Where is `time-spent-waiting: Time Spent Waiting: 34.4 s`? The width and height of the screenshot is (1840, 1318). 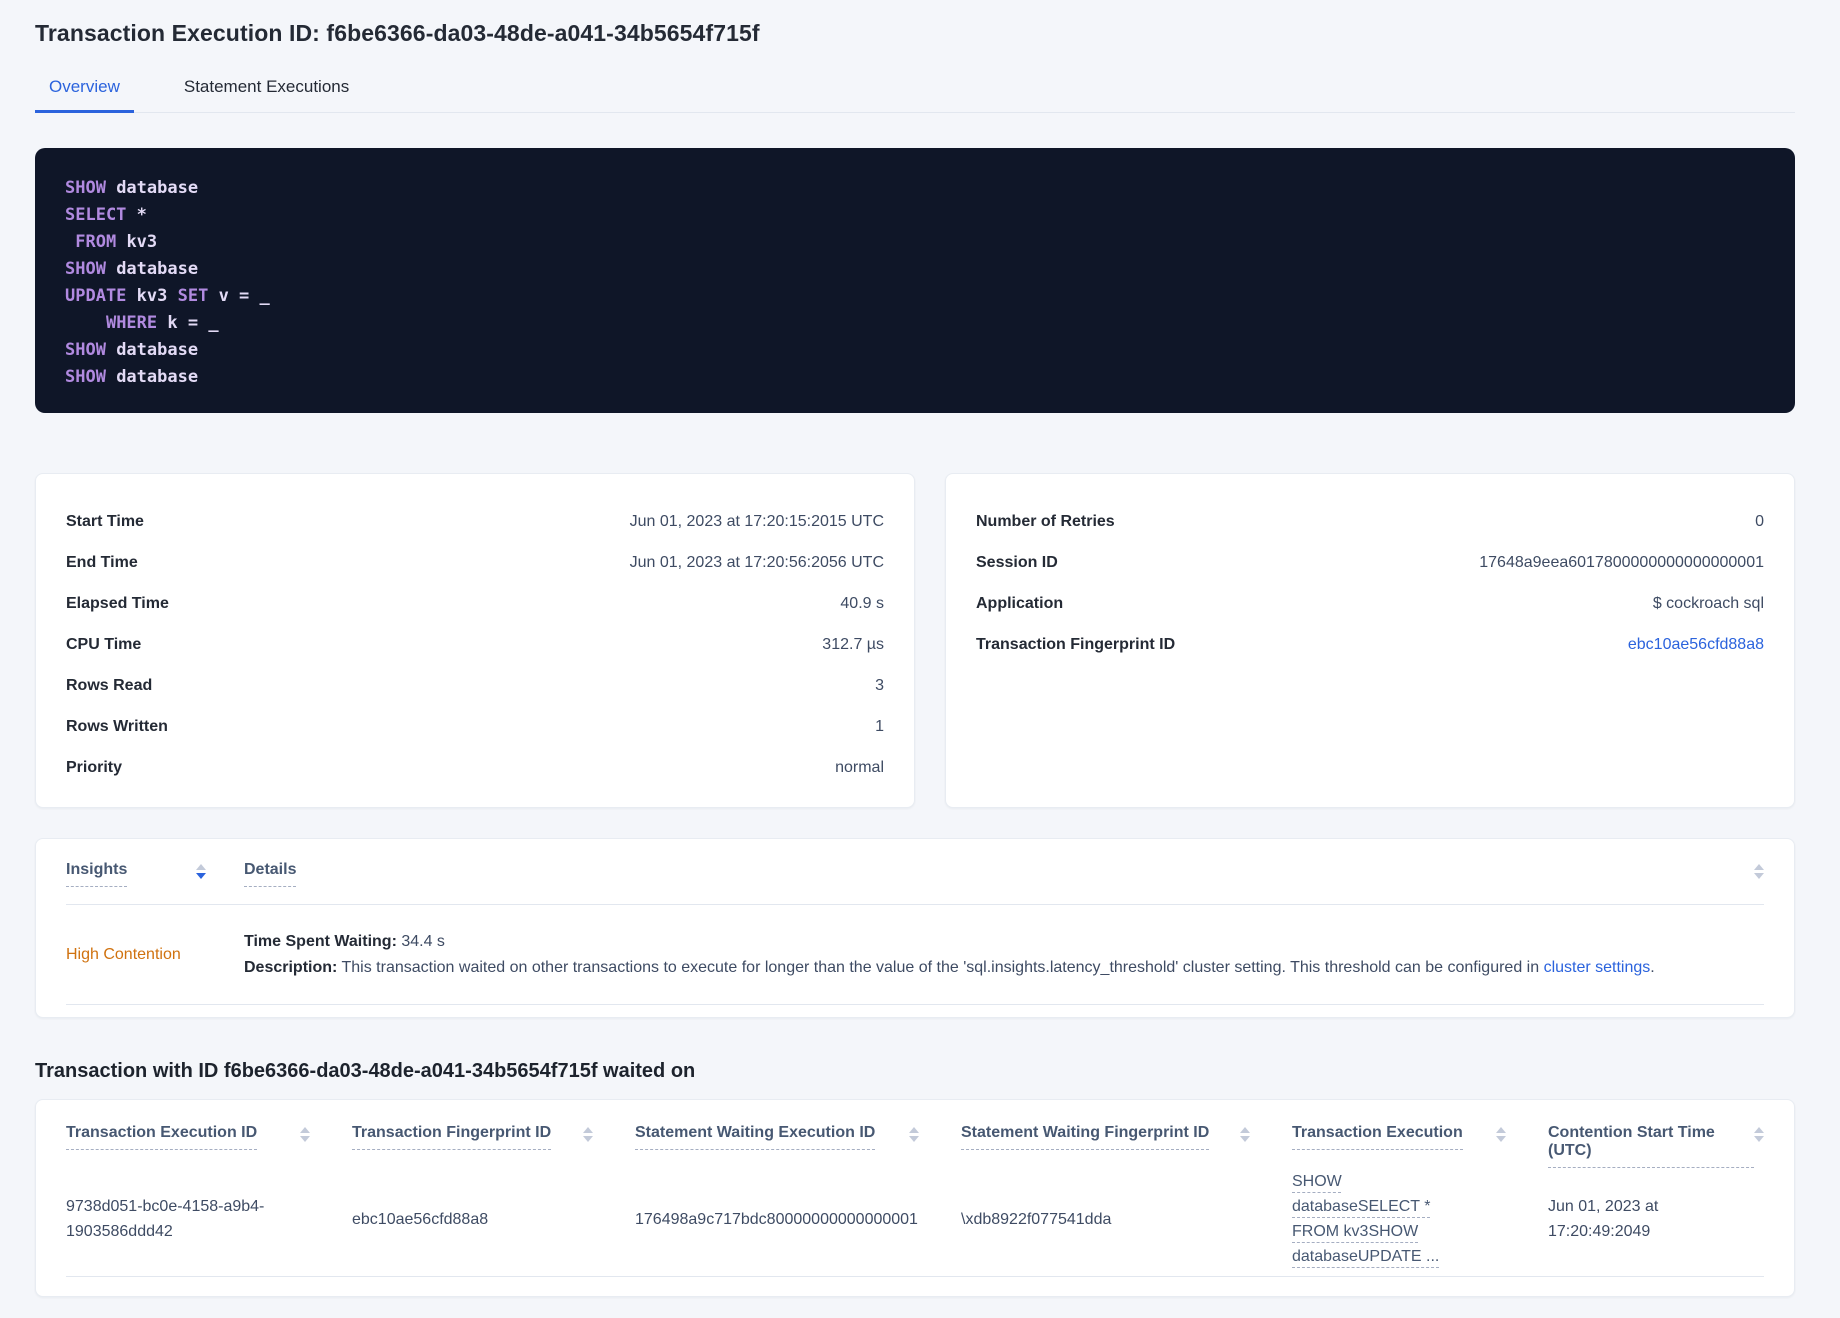
time-spent-waiting: Time Spent Waiting: 34.4 s is located at coordinates (1004, 942).